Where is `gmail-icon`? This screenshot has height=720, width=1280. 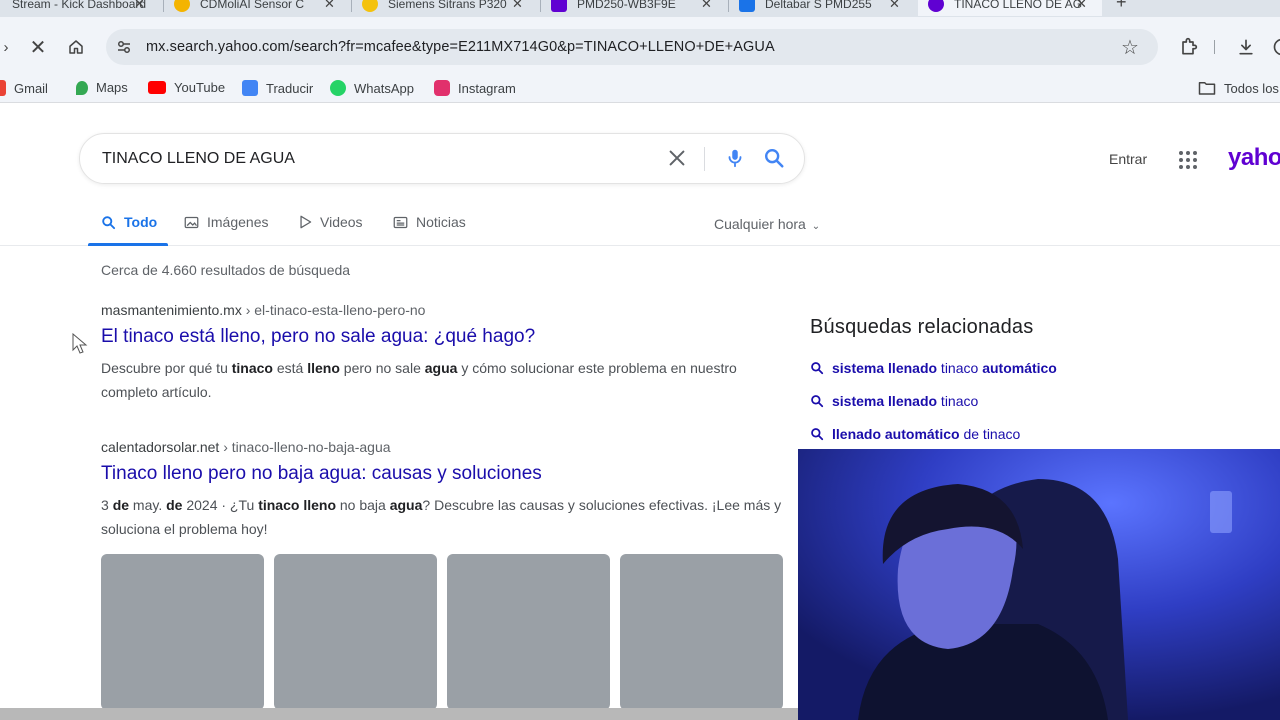
gmail-icon is located at coordinates (3, 88).